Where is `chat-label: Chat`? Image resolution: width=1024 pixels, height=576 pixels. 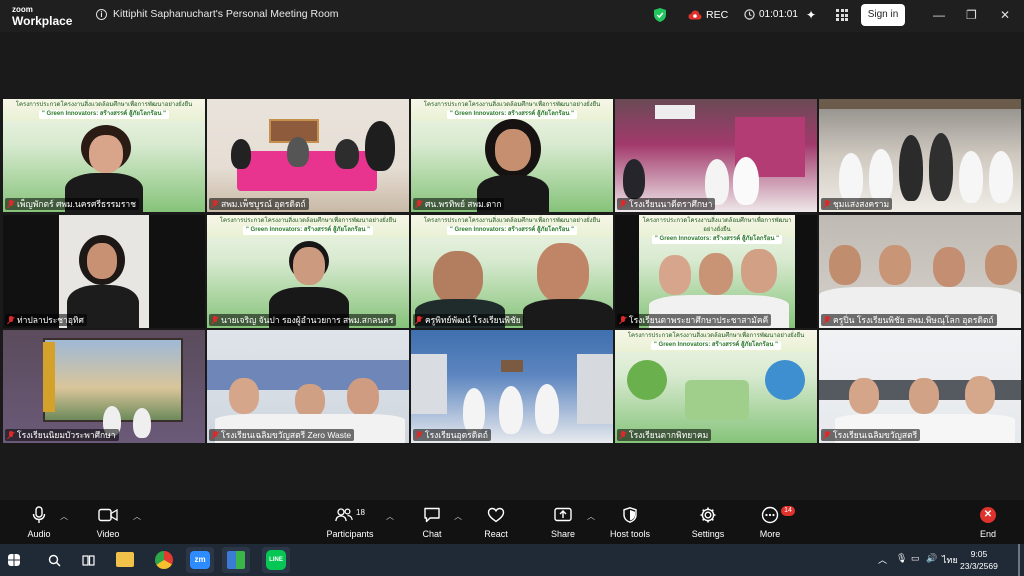 chat-label: Chat is located at coordinates (432, 534).